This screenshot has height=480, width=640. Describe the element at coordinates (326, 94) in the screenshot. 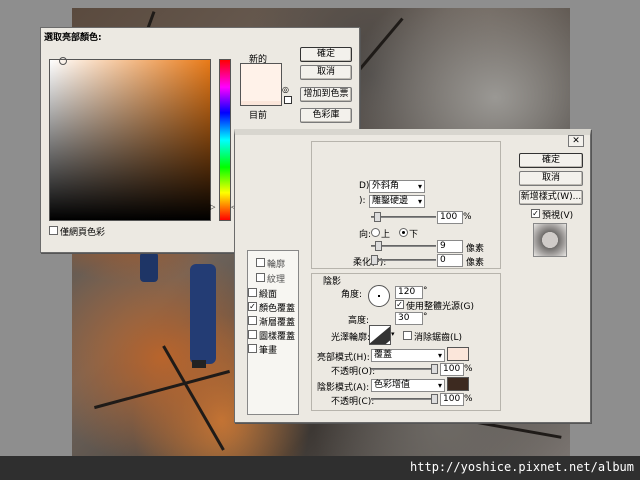

I see `add-to-swatches-button: 增加到色票` at that location.